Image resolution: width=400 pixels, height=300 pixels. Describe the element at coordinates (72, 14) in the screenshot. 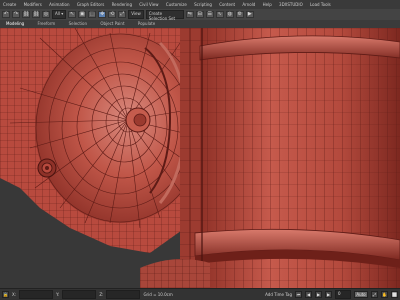

I see `select-object-icon: ↖` at that location.